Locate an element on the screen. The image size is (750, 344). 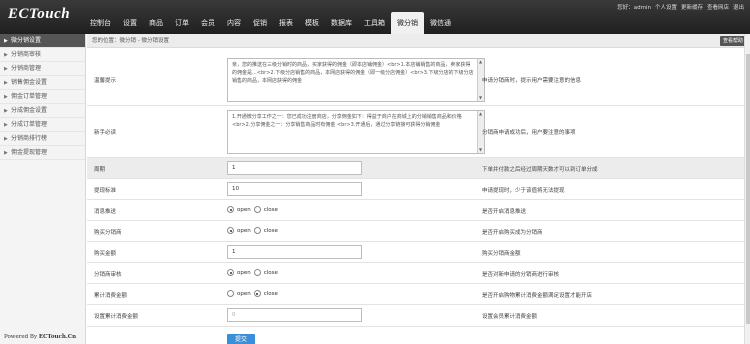
sidebar-item-label: 分成佣金设置 is located at coordinates (29, 110).